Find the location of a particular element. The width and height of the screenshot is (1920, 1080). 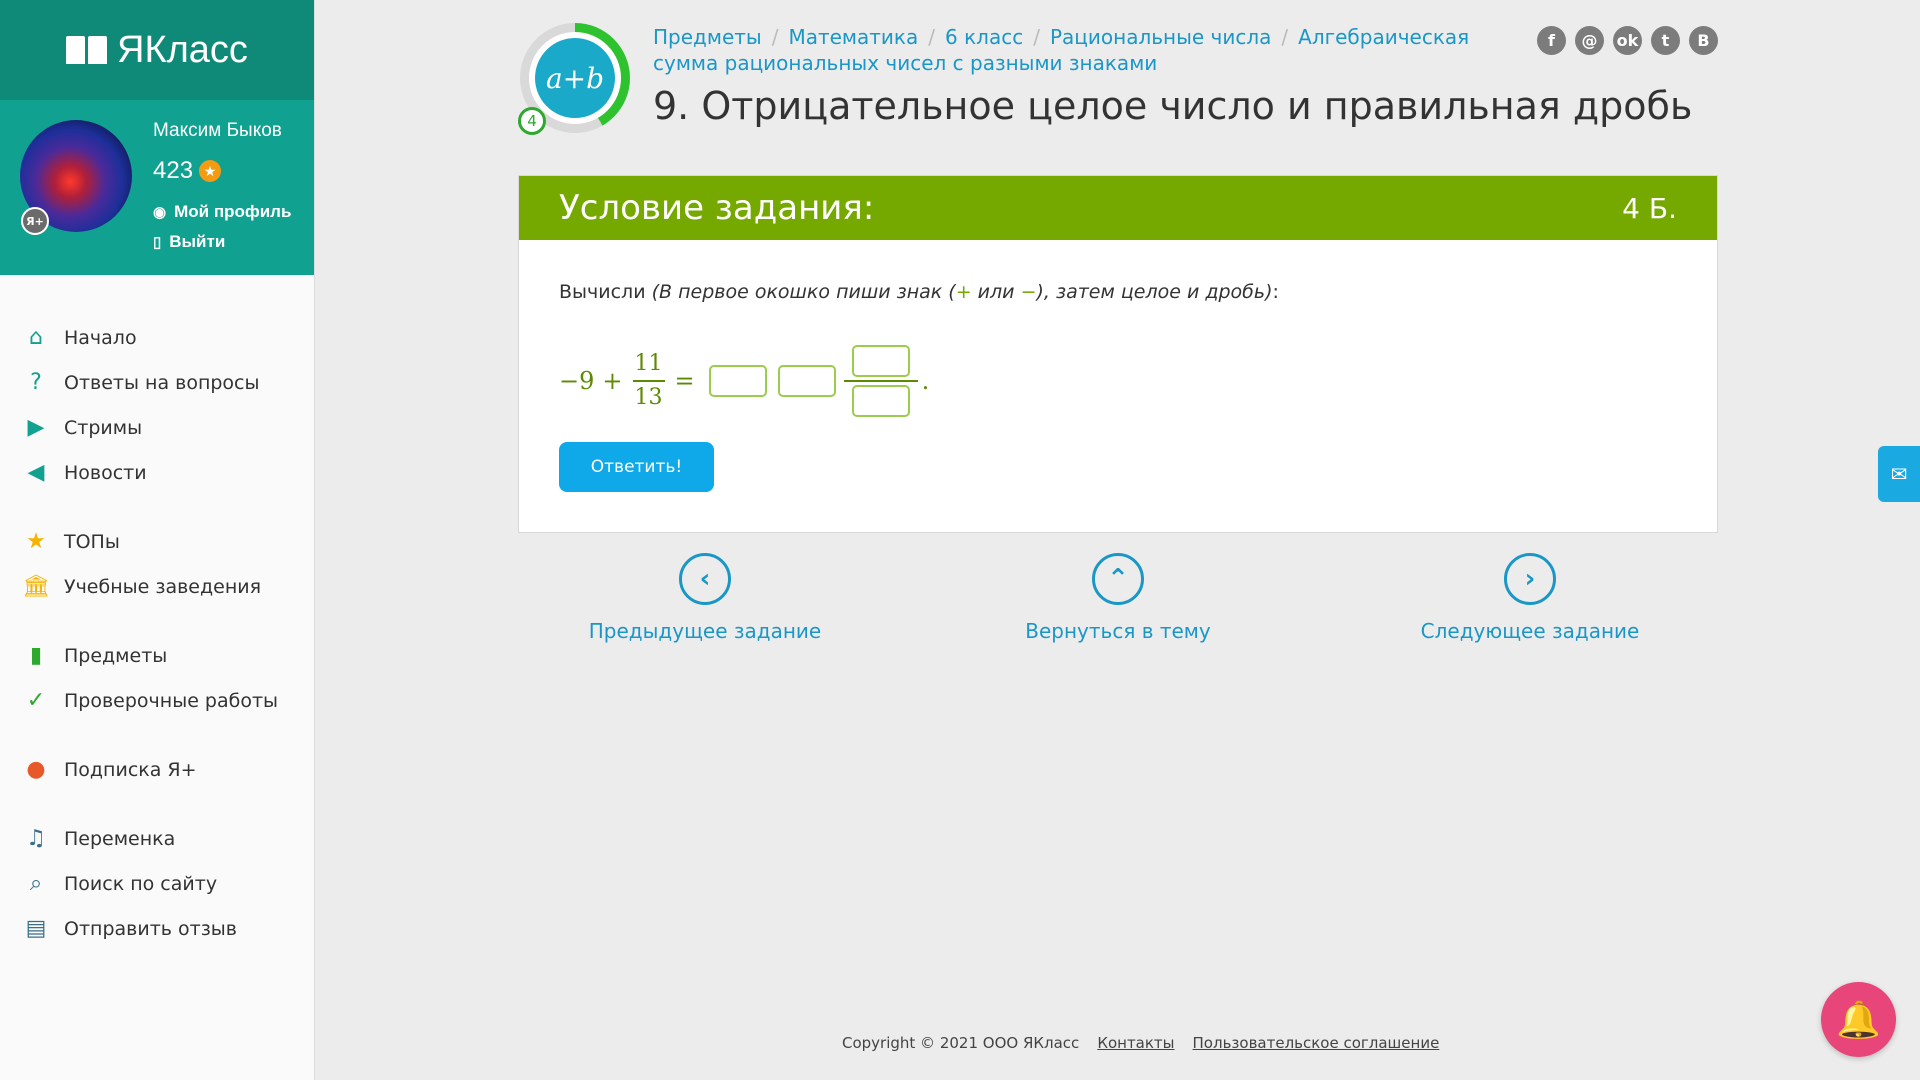

notification-bell-icon: 🔔 is located at coordinates (1858, 1019).